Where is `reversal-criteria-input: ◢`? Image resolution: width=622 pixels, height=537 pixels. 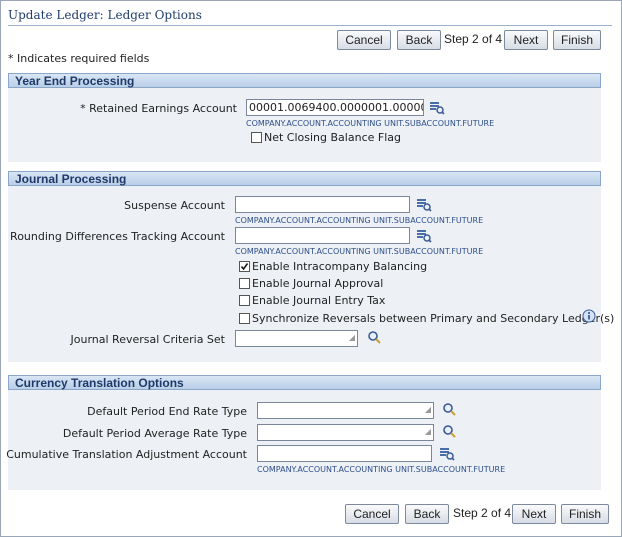 reversal-criteria-input: ◢ is located at coordinates (296, 338).